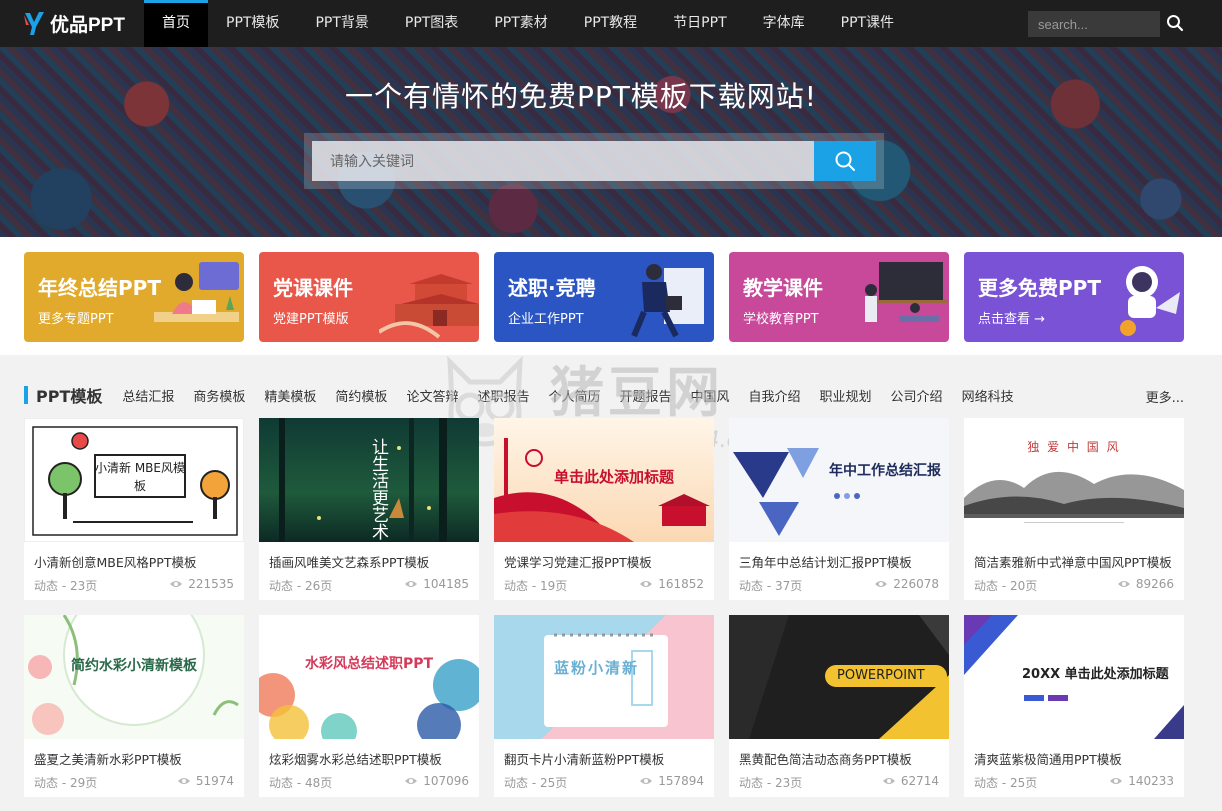  What do you see at coordinates (606, 561) in the screenshot?
I see `card-title: 党课学习党建汇报PPT模板` at bounding box center [606, 561].